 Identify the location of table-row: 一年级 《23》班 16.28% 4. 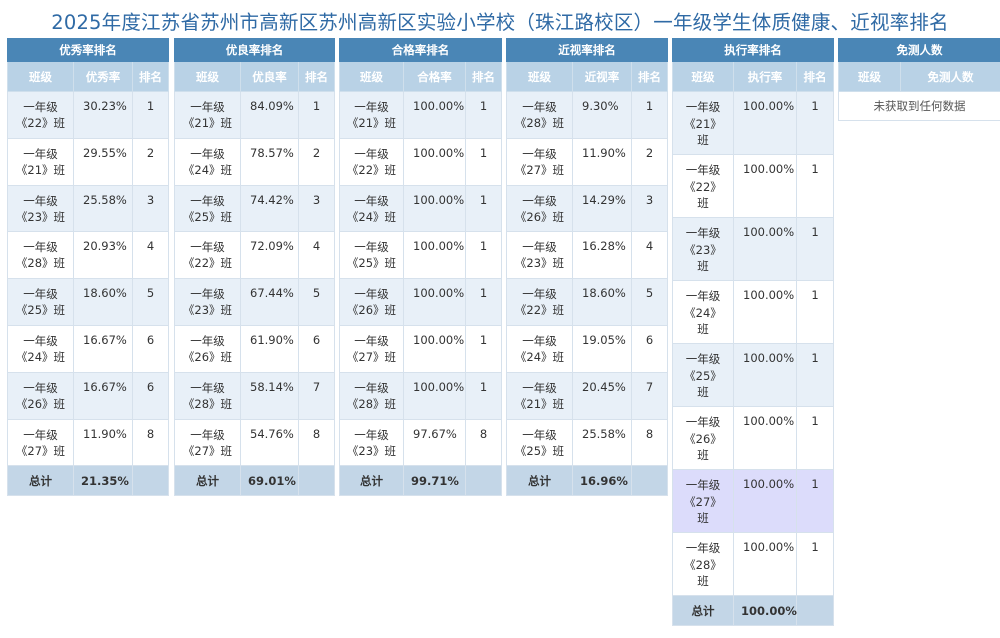
(587, 255).